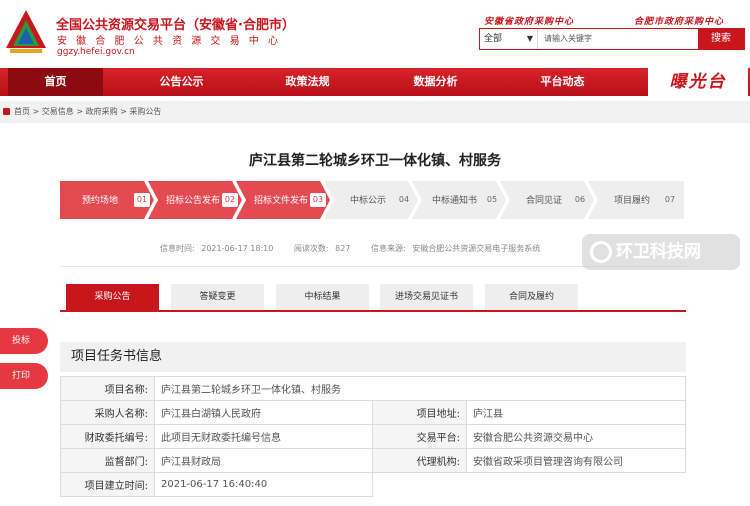  I want to click on table-row: 监督部门: 庐江县财政局 代理机构: 安徽省政采项目管理咨询有限公司, so click(373, 460).